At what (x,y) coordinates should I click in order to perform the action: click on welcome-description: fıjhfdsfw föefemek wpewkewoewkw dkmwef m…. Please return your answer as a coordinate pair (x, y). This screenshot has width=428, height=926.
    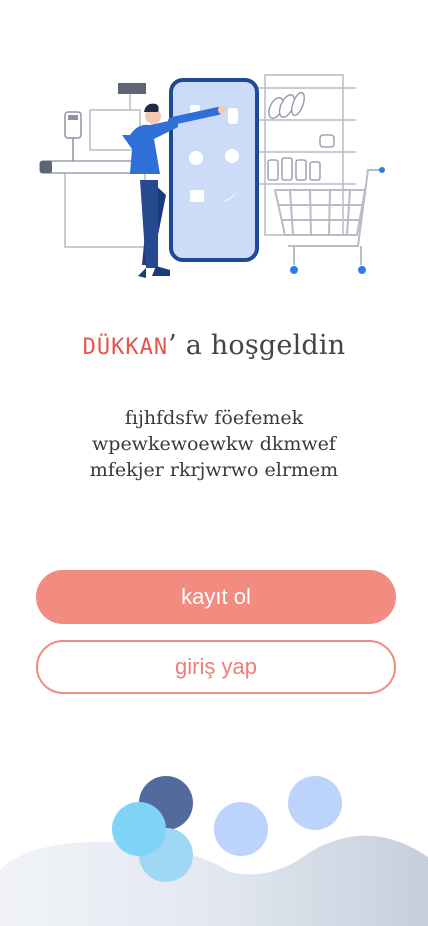
    Looking at the image, I should click on (214, 444).